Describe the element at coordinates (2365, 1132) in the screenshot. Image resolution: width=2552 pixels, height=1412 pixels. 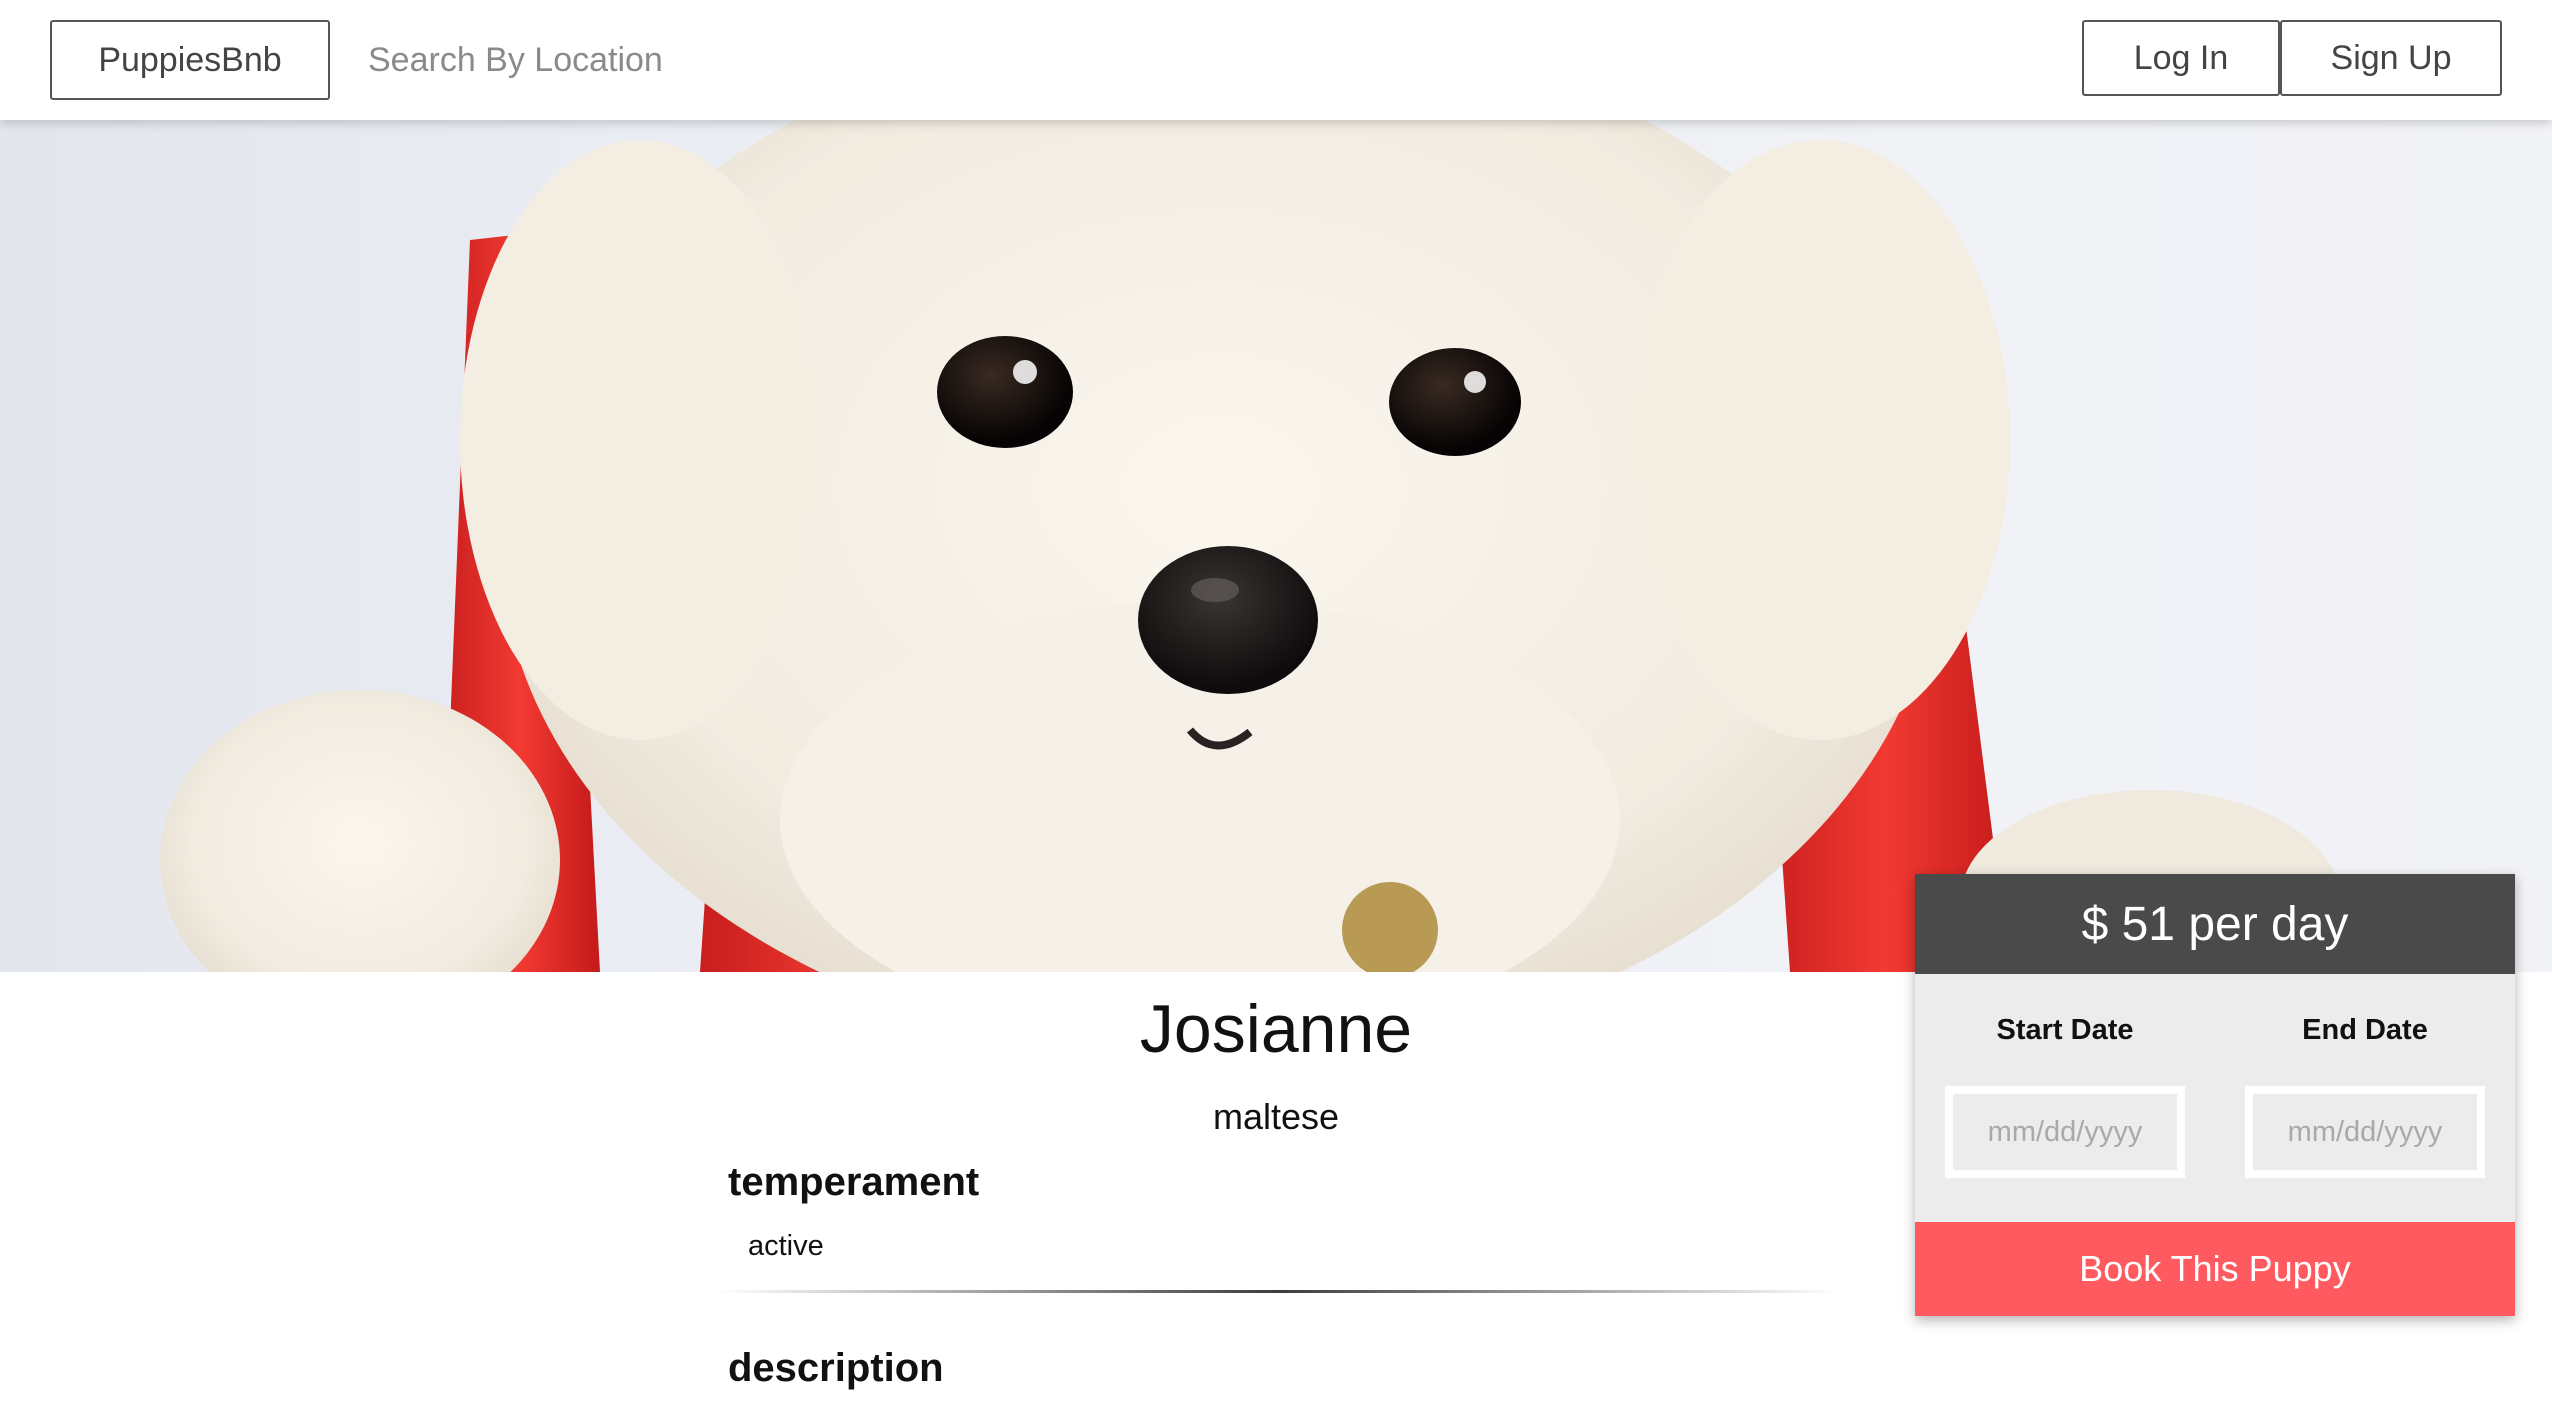
I see `end-date-input` at that location.